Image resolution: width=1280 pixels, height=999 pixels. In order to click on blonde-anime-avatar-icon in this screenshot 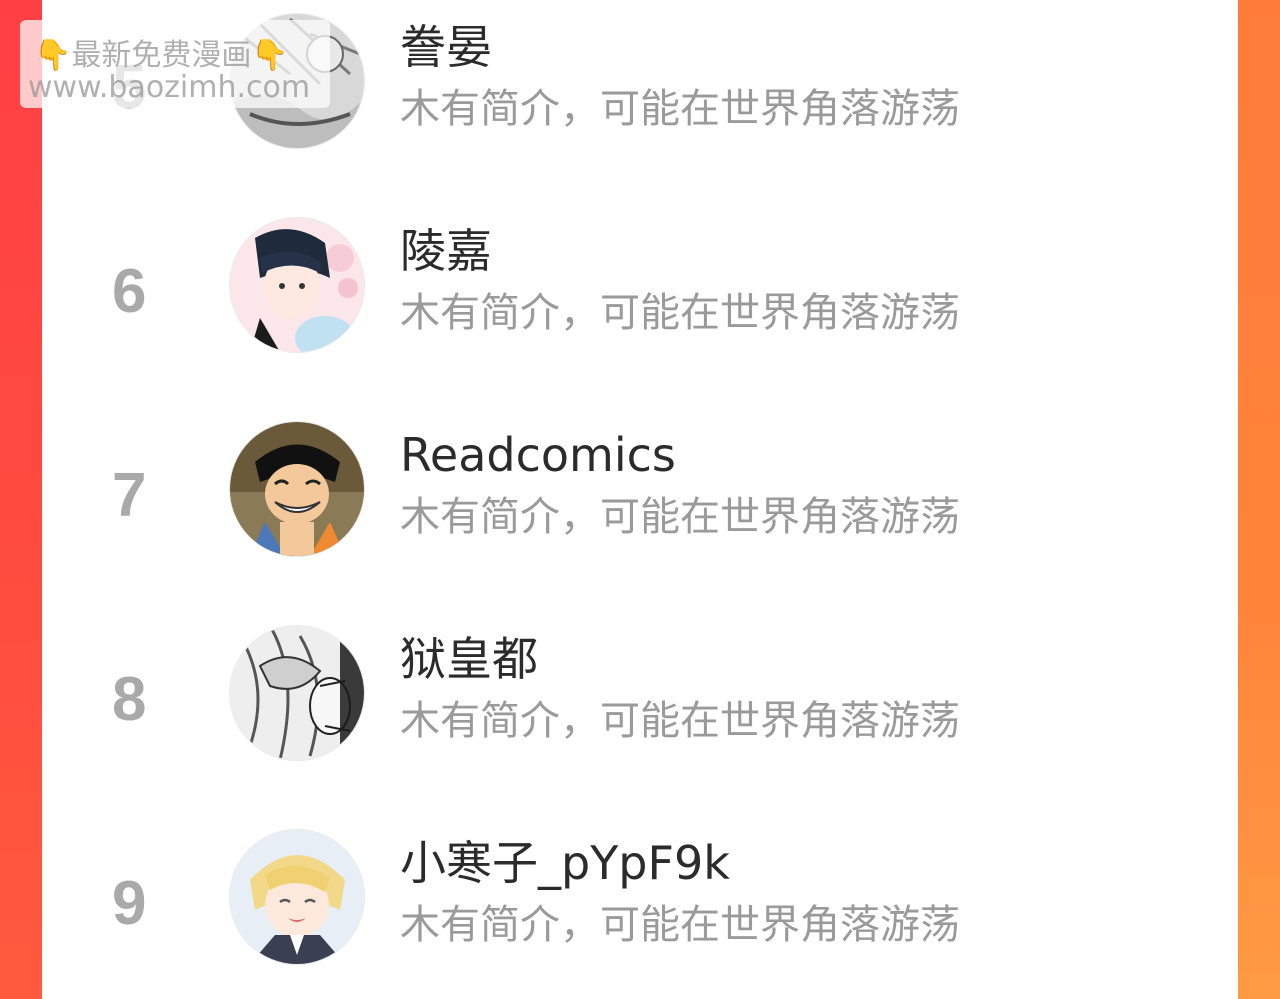, I will do `click(297, 897)`.